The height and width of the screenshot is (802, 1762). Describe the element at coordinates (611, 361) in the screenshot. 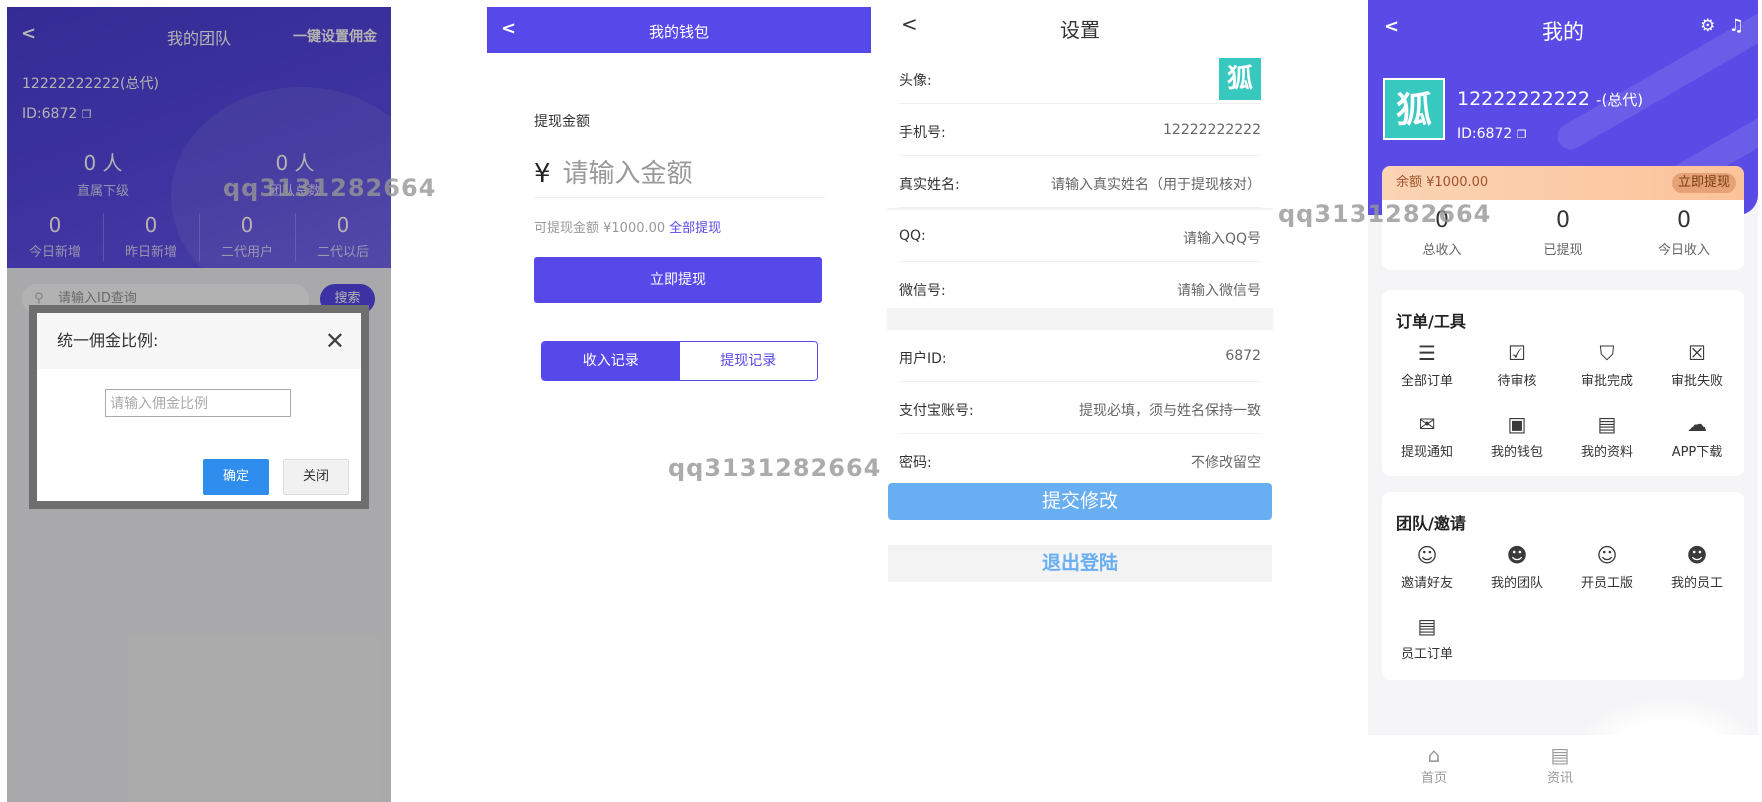

I see `tab-income-records: 收入记录` at that location.